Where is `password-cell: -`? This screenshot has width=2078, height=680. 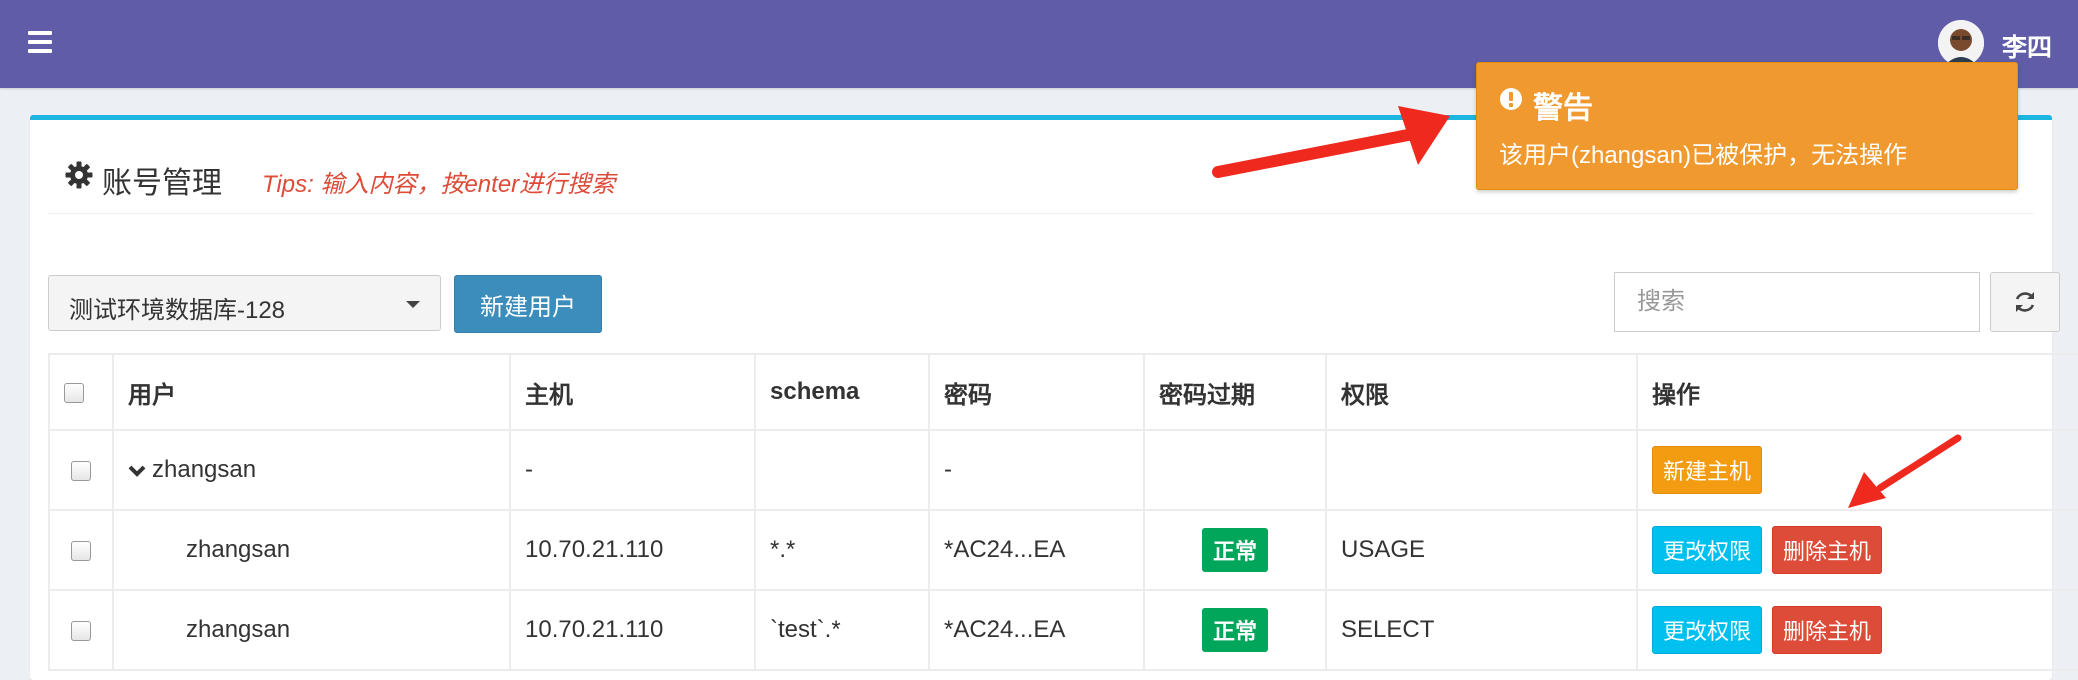 password-cell: - is located at coordinates (1036, 470).